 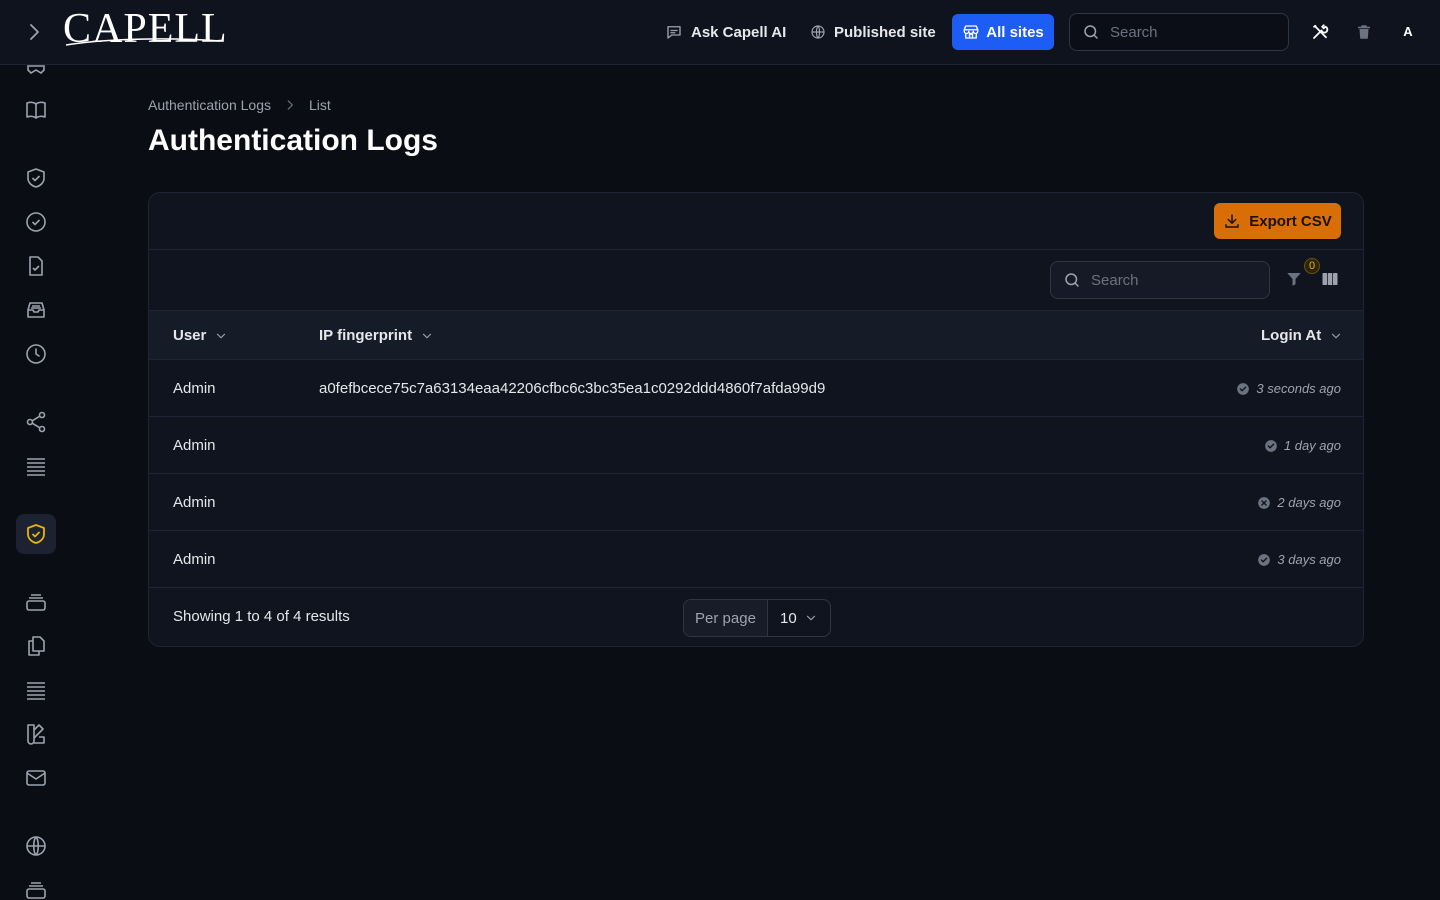 I want to click on shield-check-active-icon, so click(x=36, y=534).